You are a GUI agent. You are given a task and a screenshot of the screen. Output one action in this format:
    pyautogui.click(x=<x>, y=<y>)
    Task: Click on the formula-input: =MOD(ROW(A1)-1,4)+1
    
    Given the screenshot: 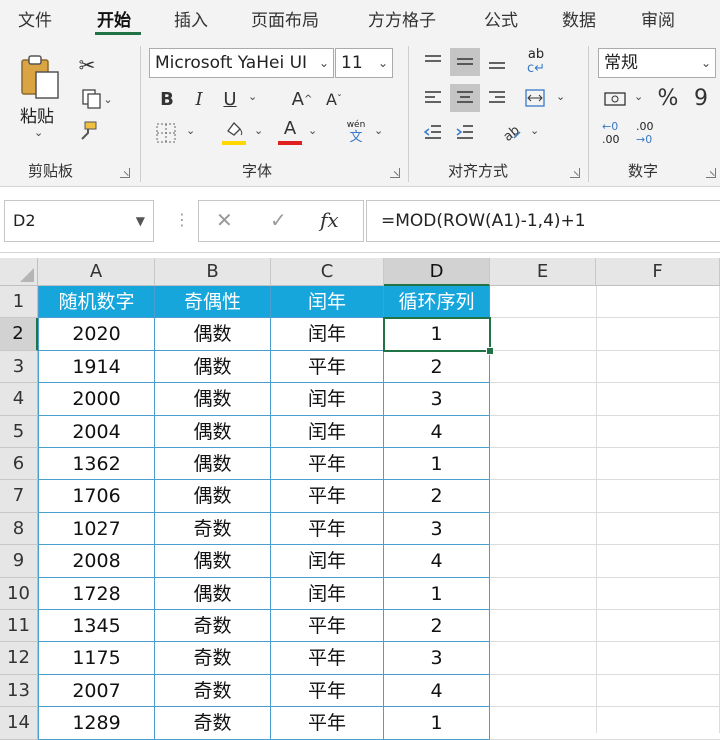 What is the action you would take?
    pyautogui.click(x=543, y=221)
    